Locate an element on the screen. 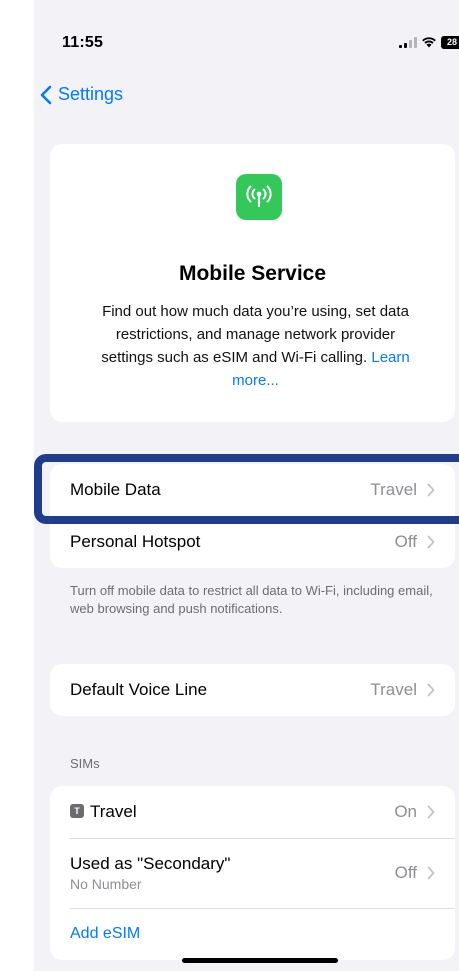 The height and width of the screenshot is (971, 459). signal-icon is located at coordinates (408, 42).